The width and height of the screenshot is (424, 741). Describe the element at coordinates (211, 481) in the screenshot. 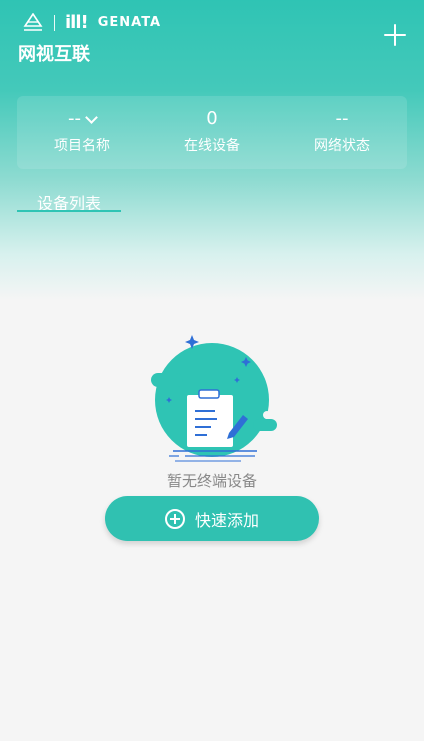

I see `empty-state-message: 暂无终端设备` at that location.